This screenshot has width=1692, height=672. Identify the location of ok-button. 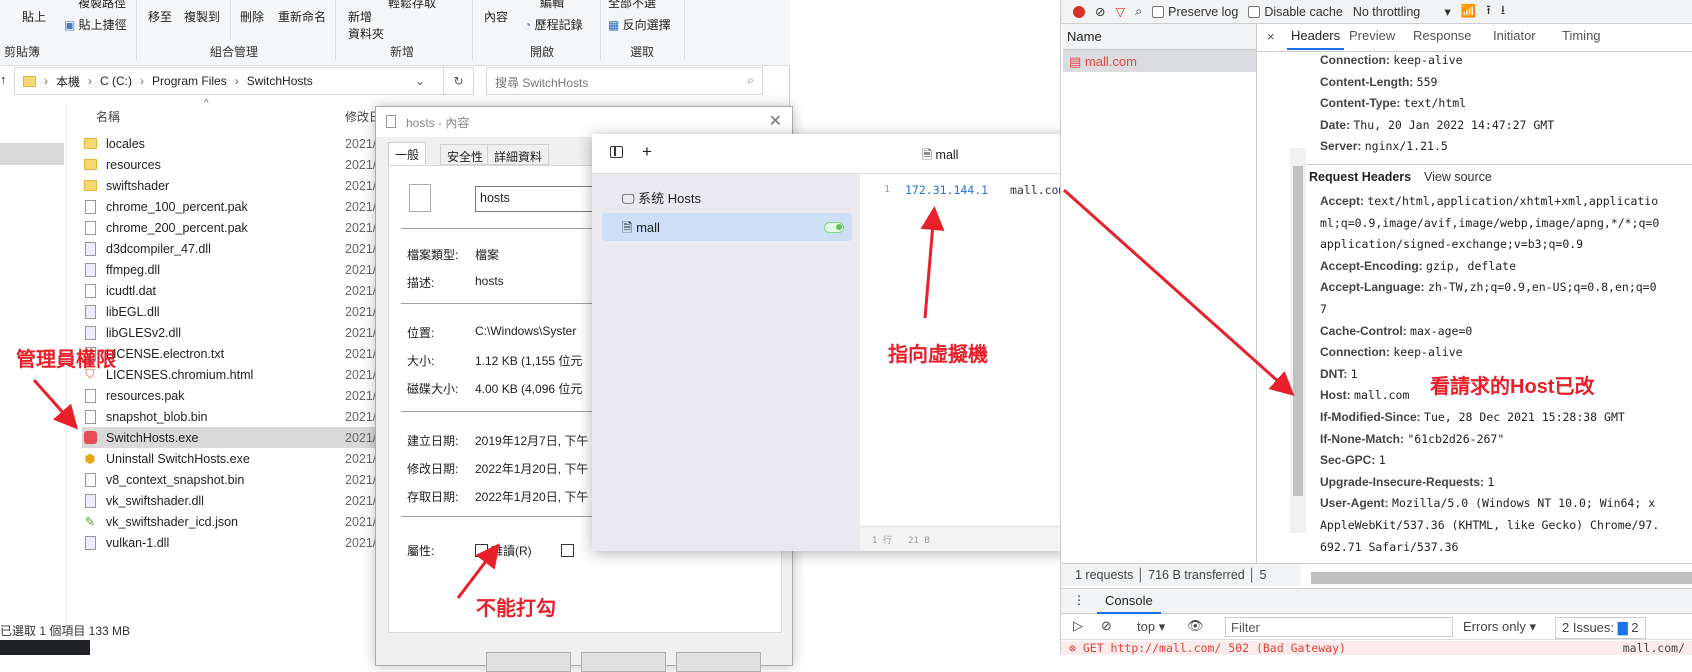
(528, 662).